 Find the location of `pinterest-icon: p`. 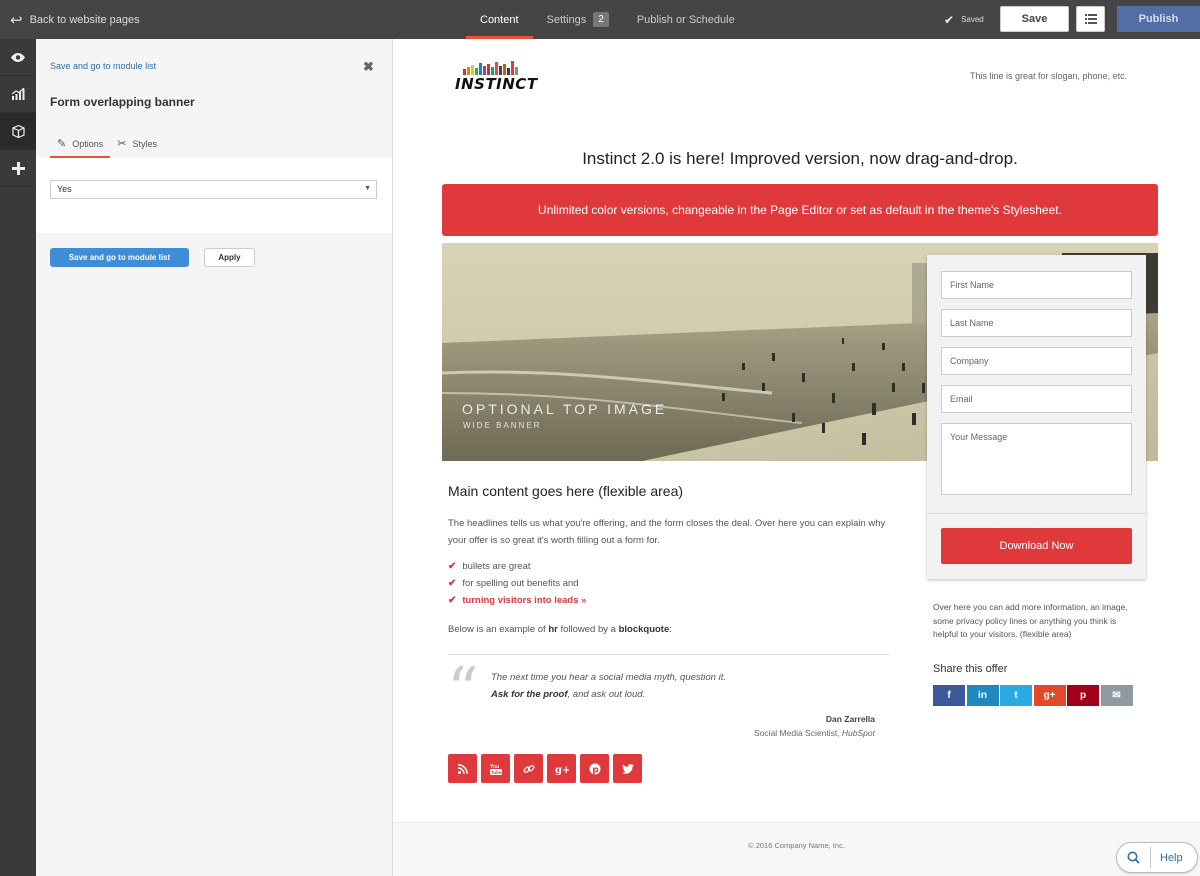

pinterest-icon: p is located at coordinates (594, 769).